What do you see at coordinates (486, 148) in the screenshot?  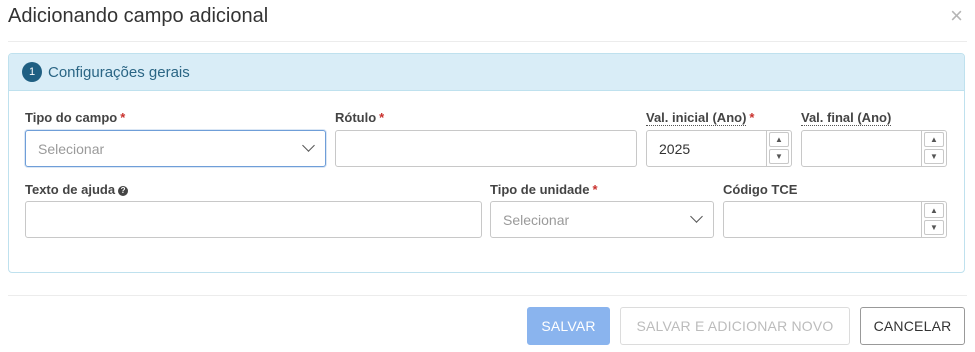 I see `rotulo-input` at bounding box center [486, 148].